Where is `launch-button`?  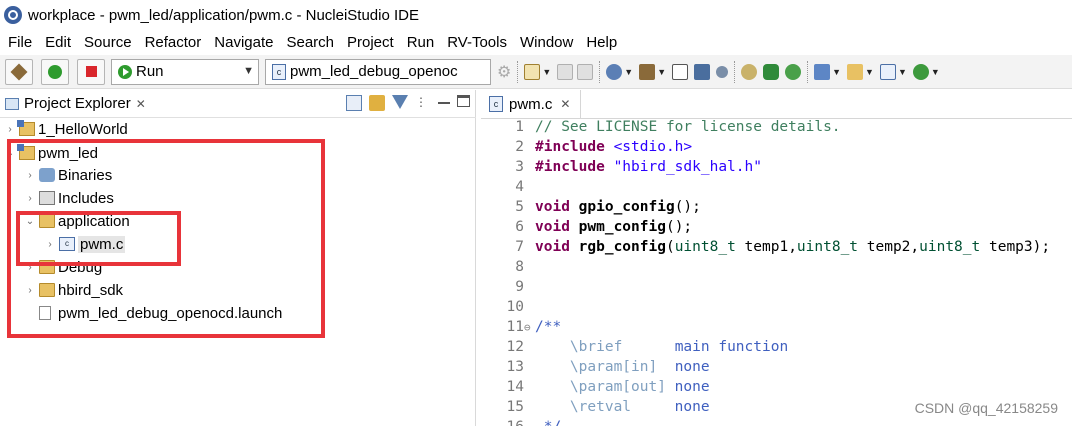 launch-button is located at coordinates (55, 71).